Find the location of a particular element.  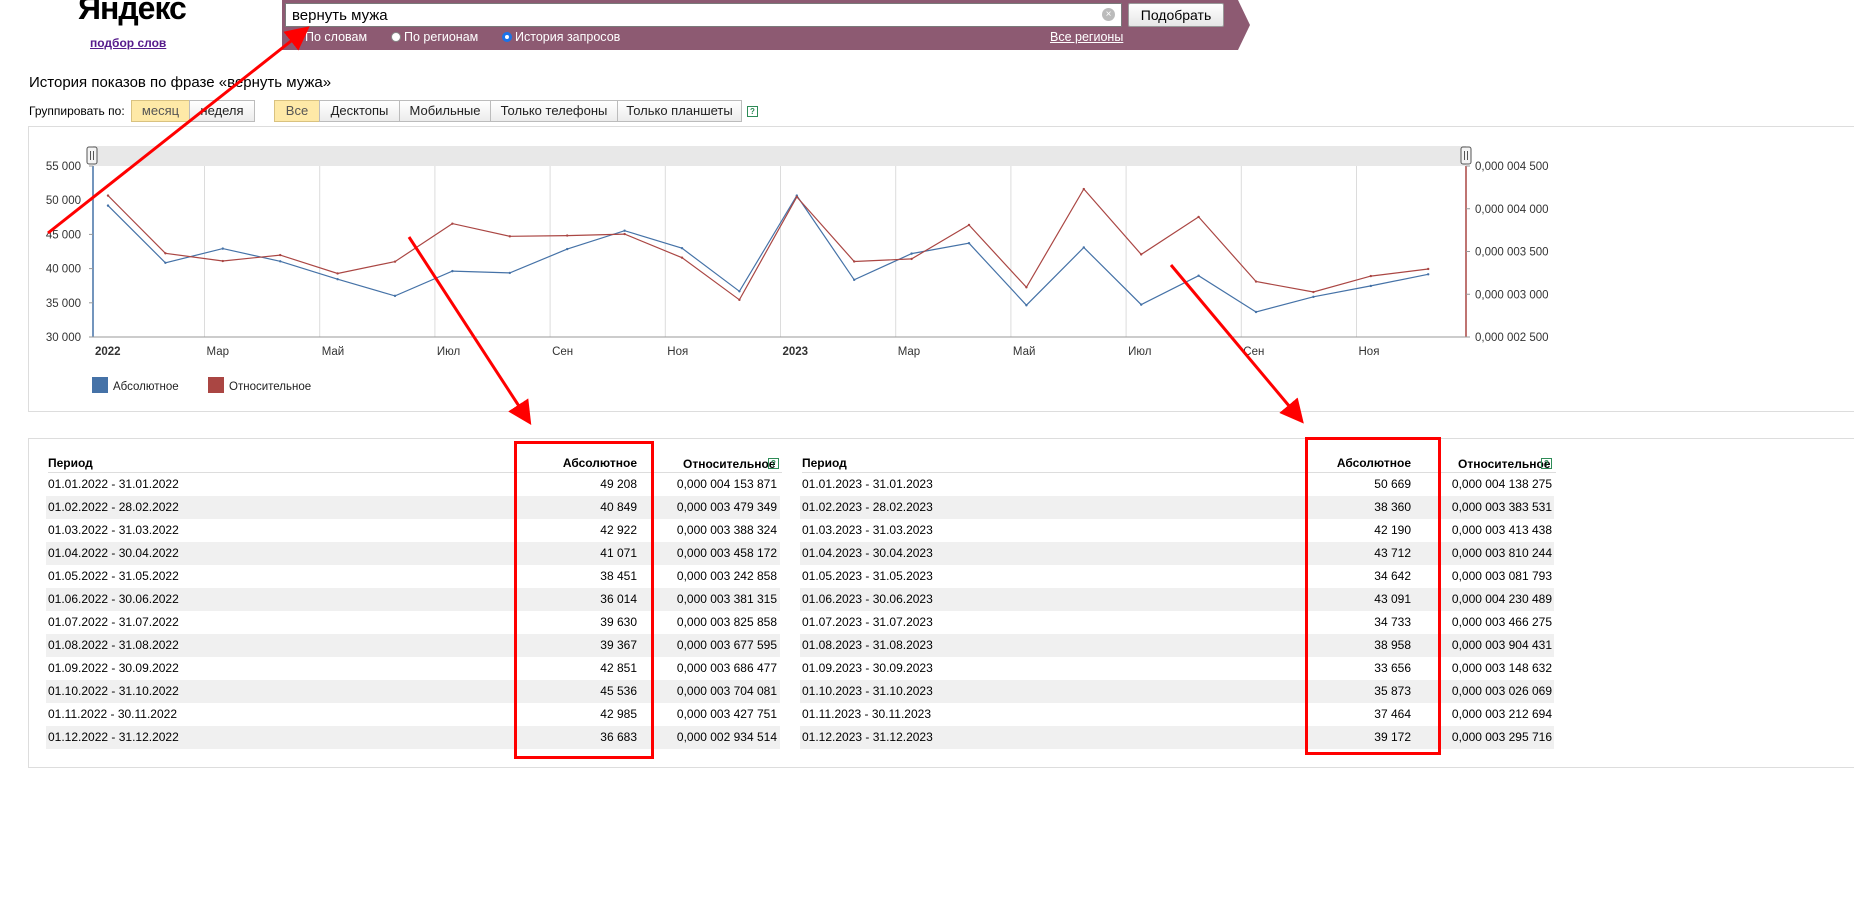

arrow-to-2023-column is located at coordinates (1236, 344).